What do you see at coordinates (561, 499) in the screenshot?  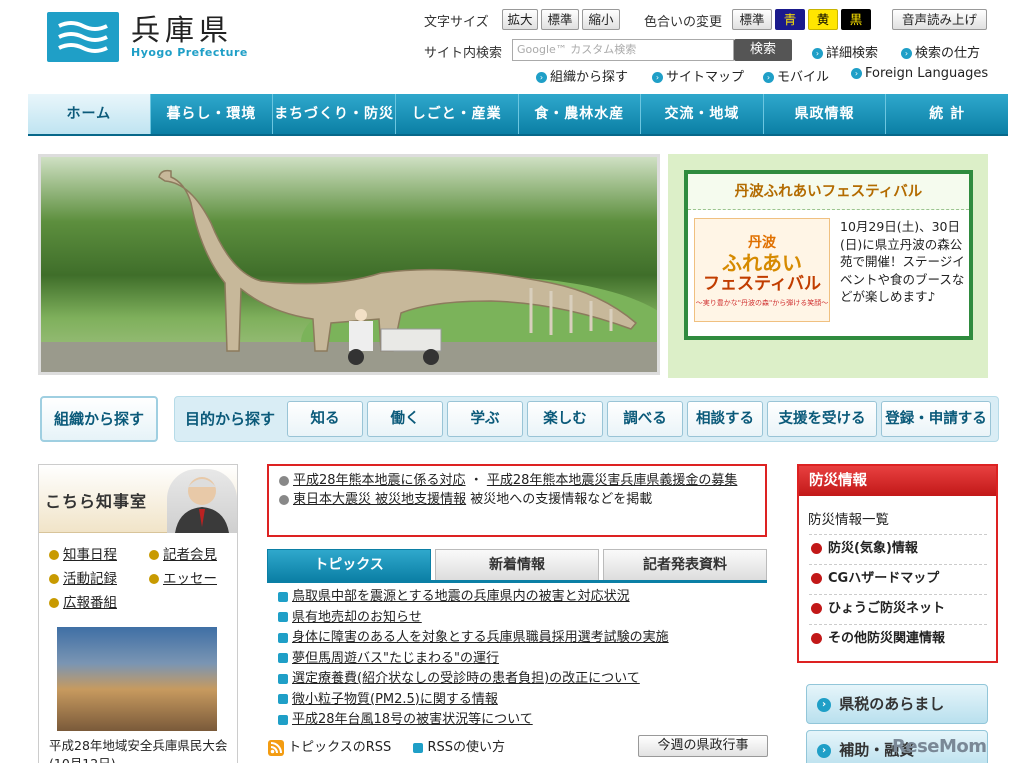 I see `tohoku-support-text: 被災地への支援情報などを掲載` at bounding box center [561, 499].